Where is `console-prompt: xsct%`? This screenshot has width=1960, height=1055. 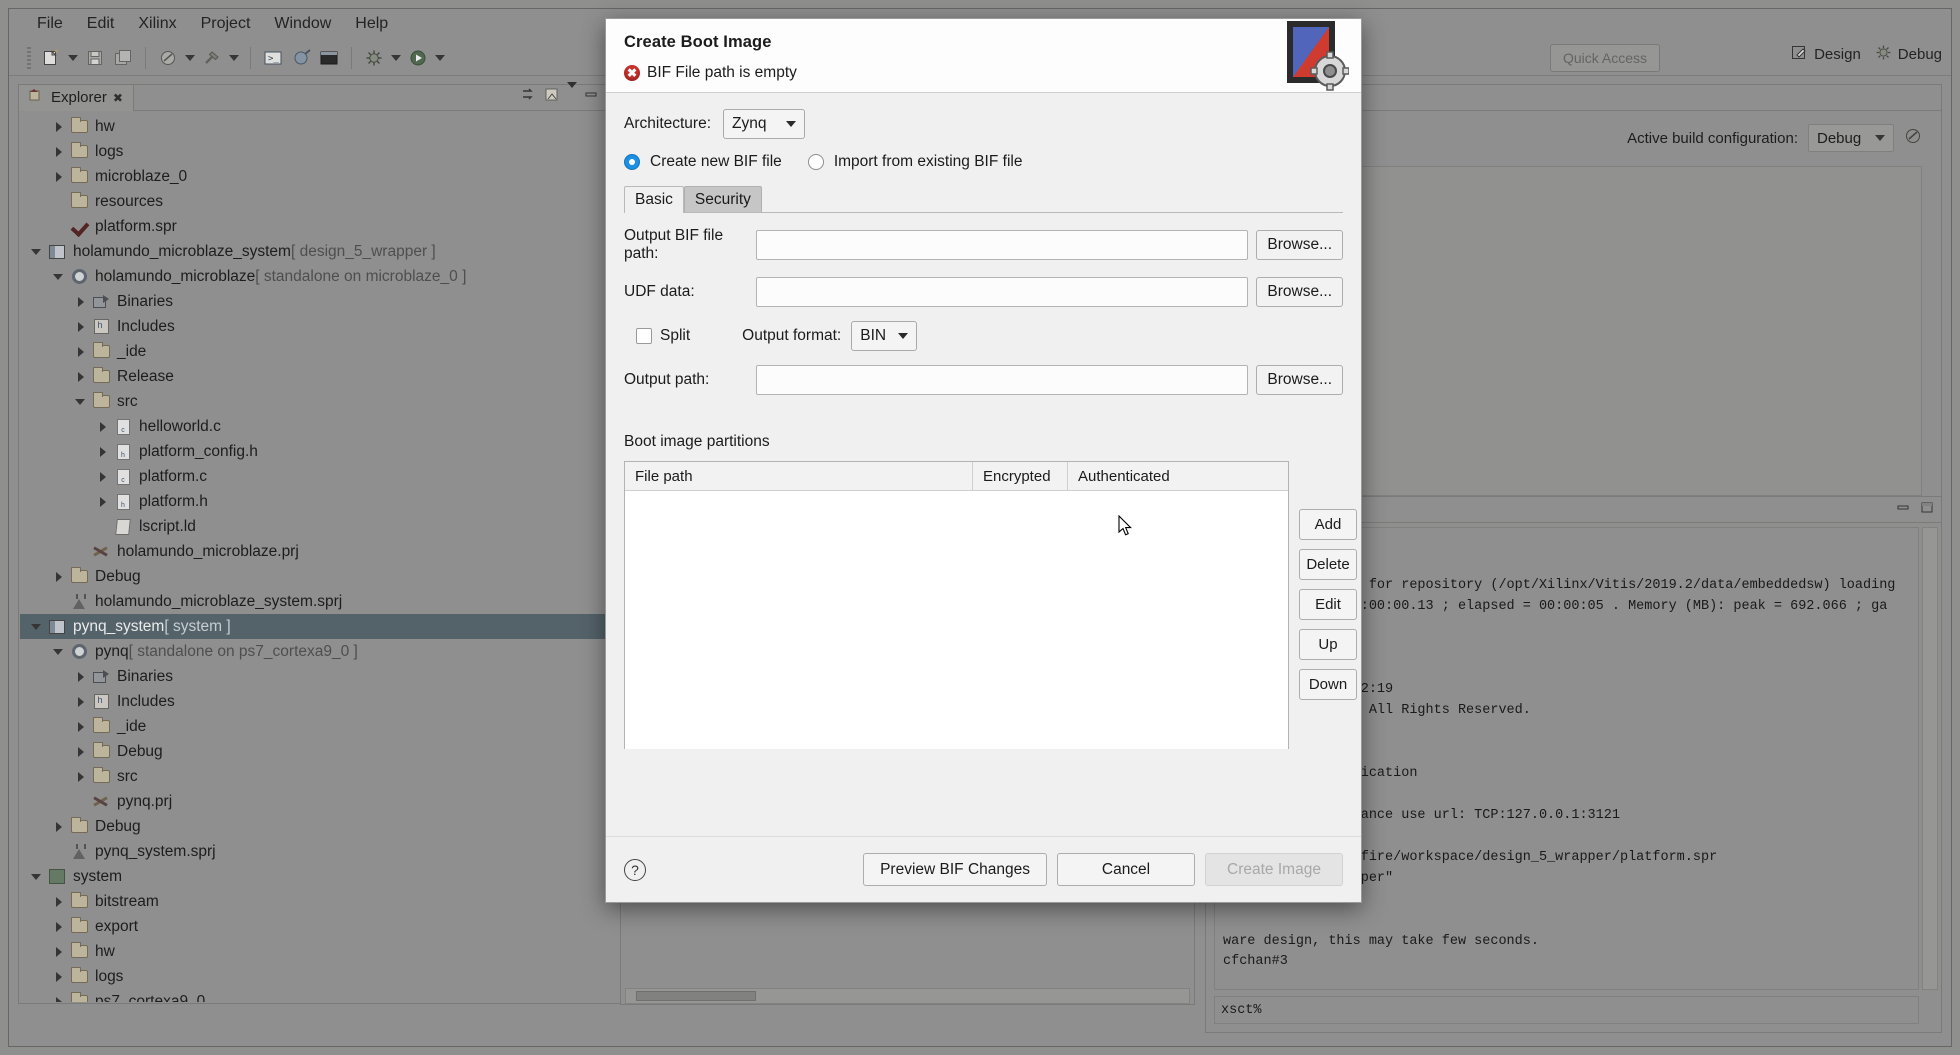
console-prompt: xsct% is located at coordinates (1566, 1010).